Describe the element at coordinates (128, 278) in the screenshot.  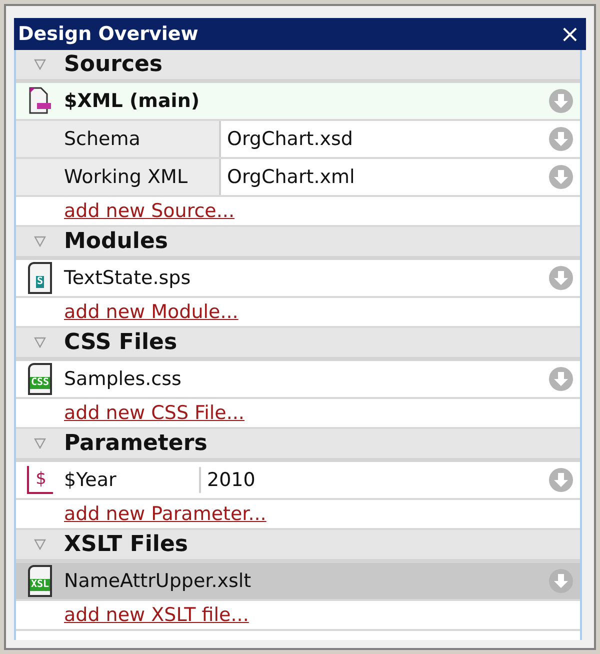
I see `file-name: TextState.sps` at that location.